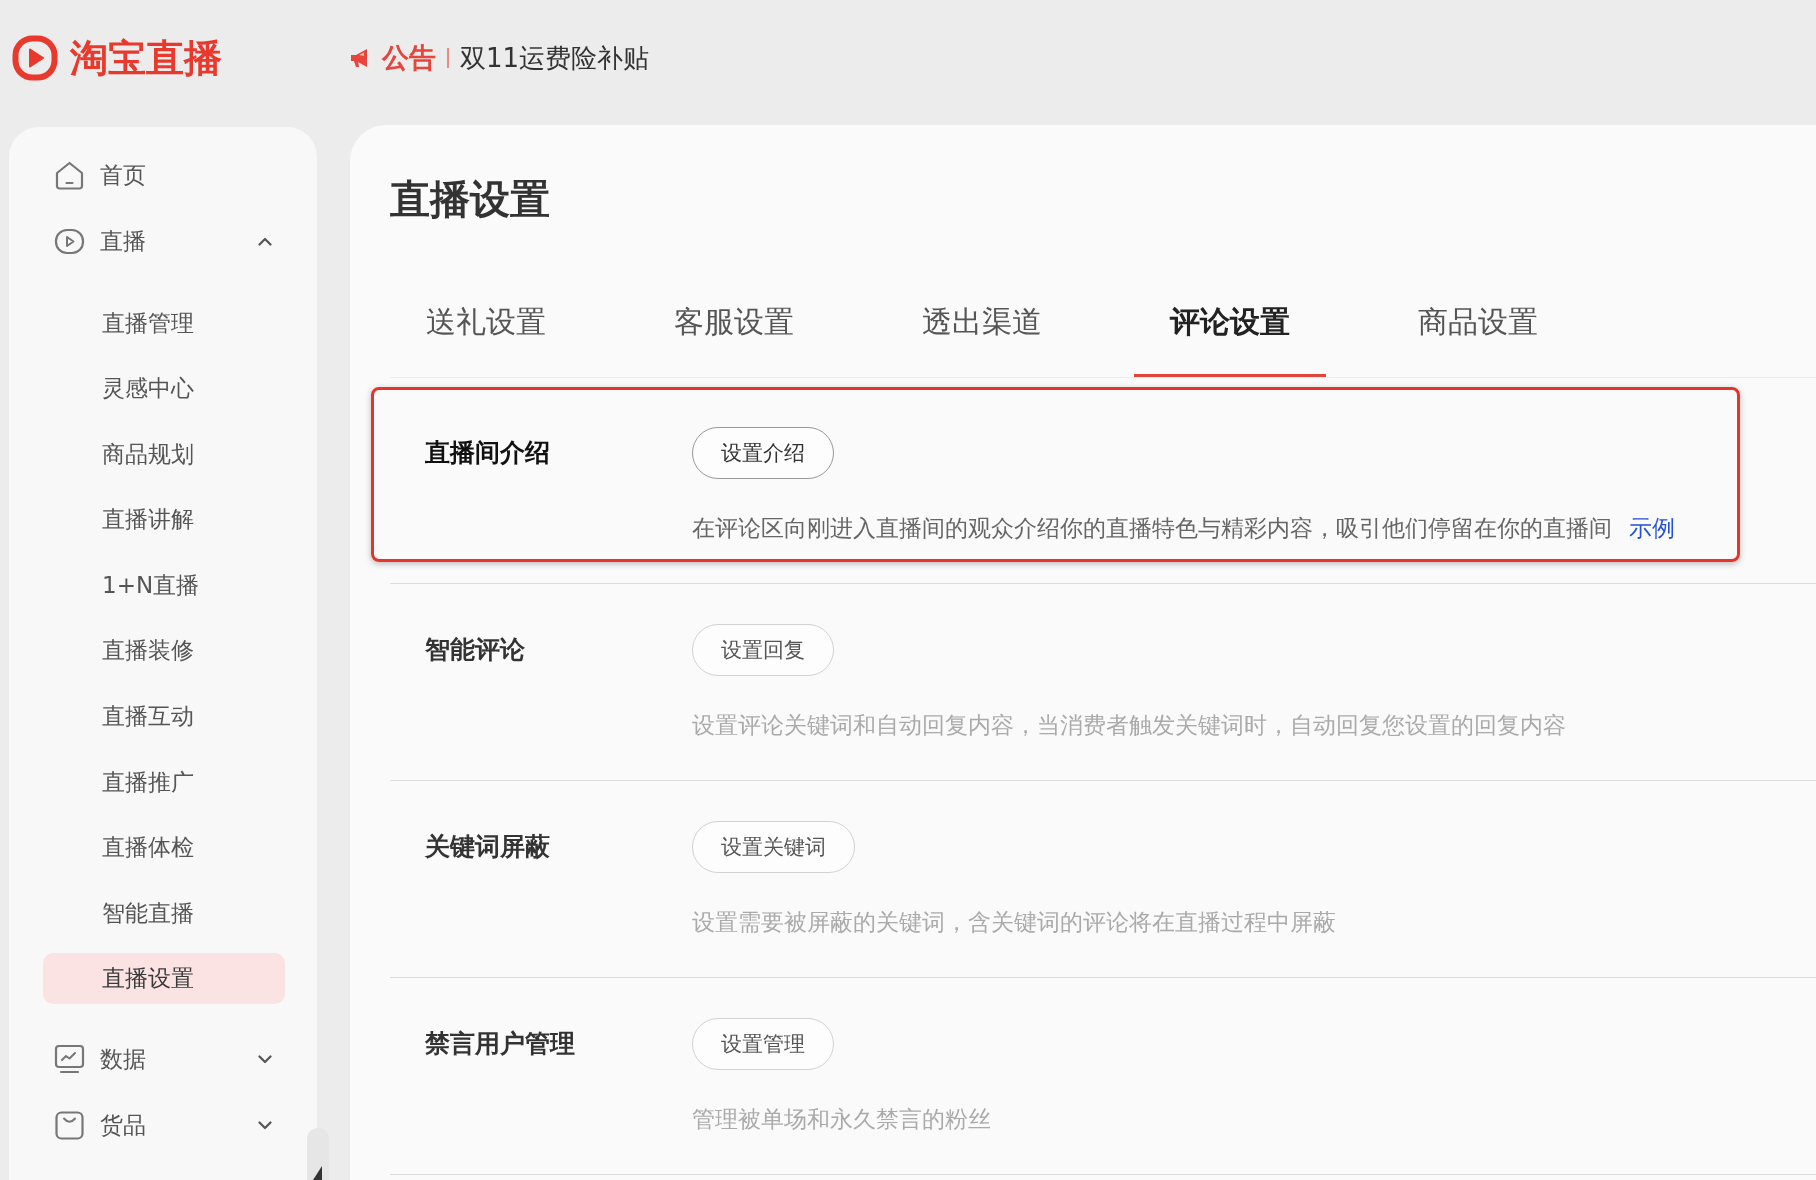 The image size is (1816, 1180). What do you see at coordinates (318, 1154) in the screenshot?
I see `collapse-handle-icon` at bounding box center [318, 1154].